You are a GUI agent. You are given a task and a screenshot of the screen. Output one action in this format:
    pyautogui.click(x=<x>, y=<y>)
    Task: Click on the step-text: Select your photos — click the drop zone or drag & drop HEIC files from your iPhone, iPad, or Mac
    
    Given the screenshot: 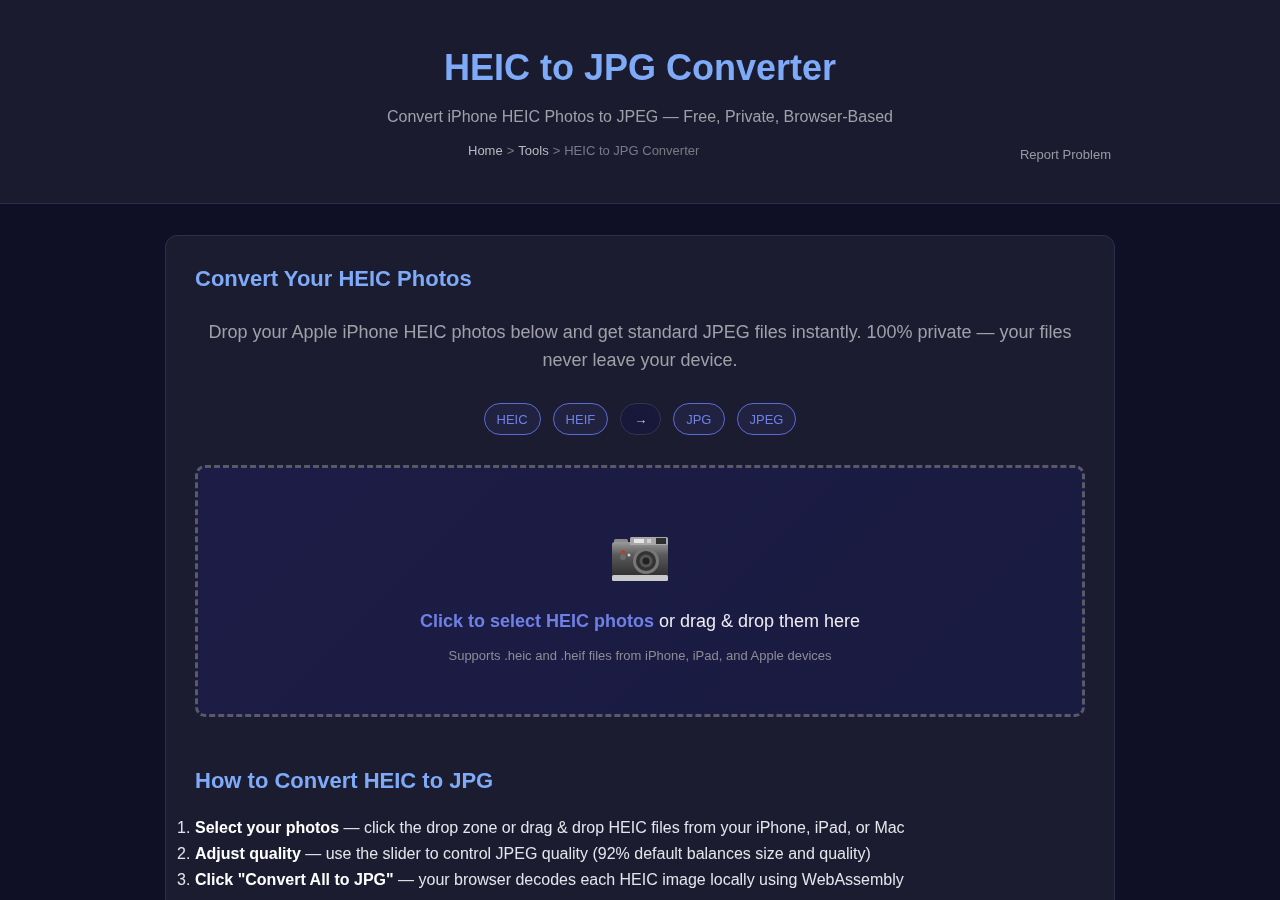 What is the action you would take?
    pyautogui.click(x=550, y=828)
    